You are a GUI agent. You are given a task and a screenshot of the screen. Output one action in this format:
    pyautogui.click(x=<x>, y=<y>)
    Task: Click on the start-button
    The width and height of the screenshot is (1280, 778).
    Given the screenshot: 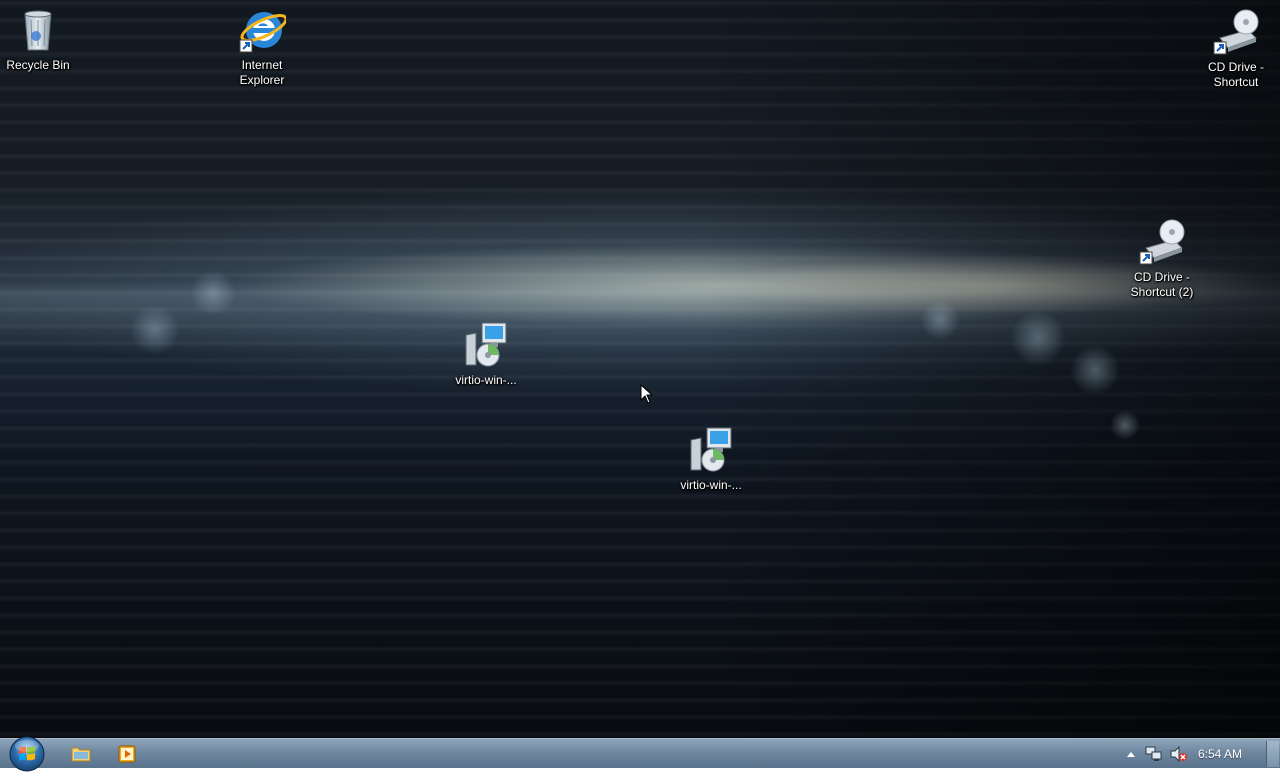 What is the action you would take?
    pyautogui.click(x=27, y=754)
    